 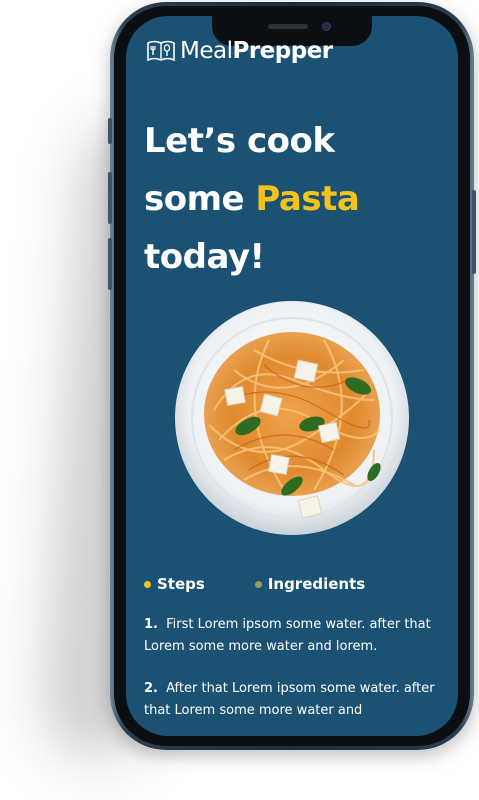 What do you see at coordinates (204, 257) in the screenshot?
I see `title-line-3: today!` at bounding box center [204, 257].